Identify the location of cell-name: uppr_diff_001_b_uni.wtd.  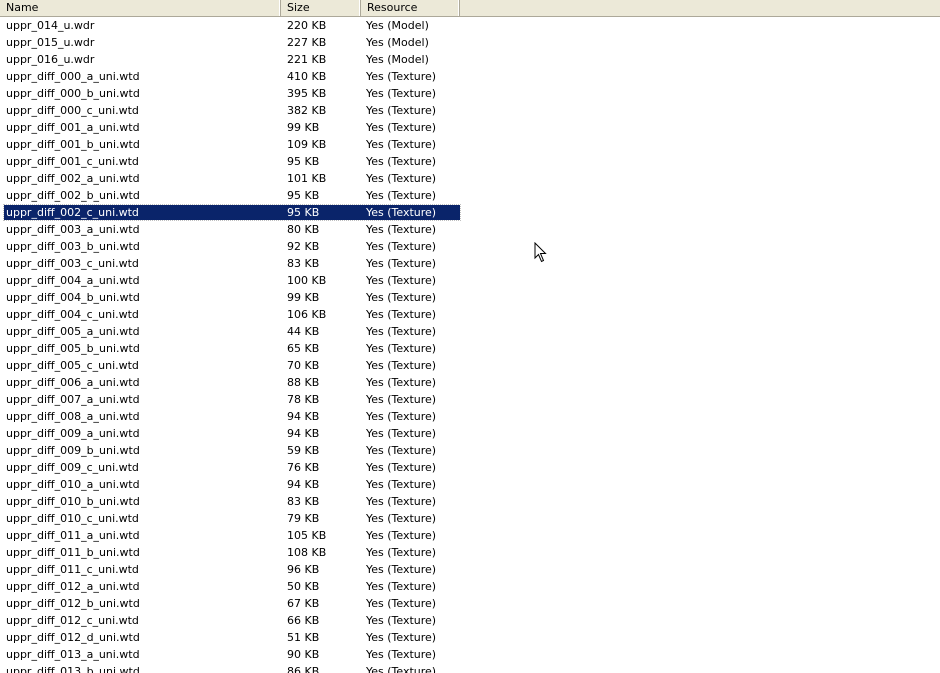
(73, 144).